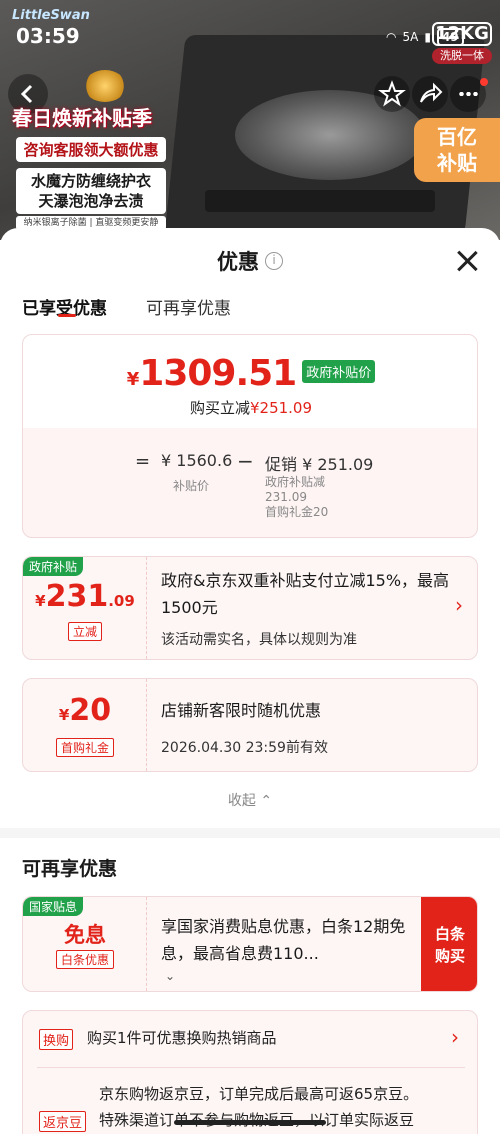 Image resolution: width=500 pixels, height=1134 pixels. What do you see at coordinates (84, 631) in the screenshot?
I see `offer-chip: 立减` at bounding box center [84, 631].